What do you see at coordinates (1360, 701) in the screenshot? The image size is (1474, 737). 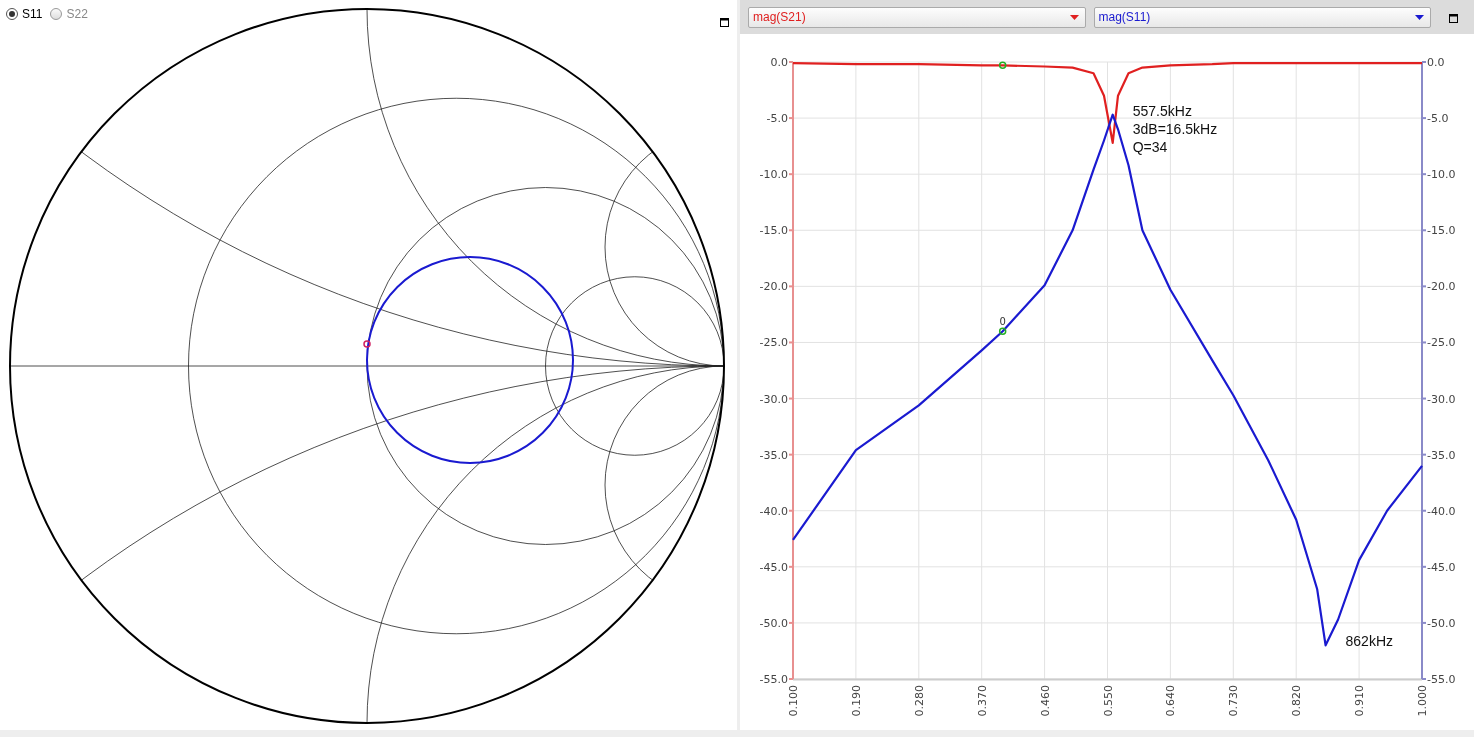 I see `axis-tick-label: 0.910` at bounding box center [1360, 701].